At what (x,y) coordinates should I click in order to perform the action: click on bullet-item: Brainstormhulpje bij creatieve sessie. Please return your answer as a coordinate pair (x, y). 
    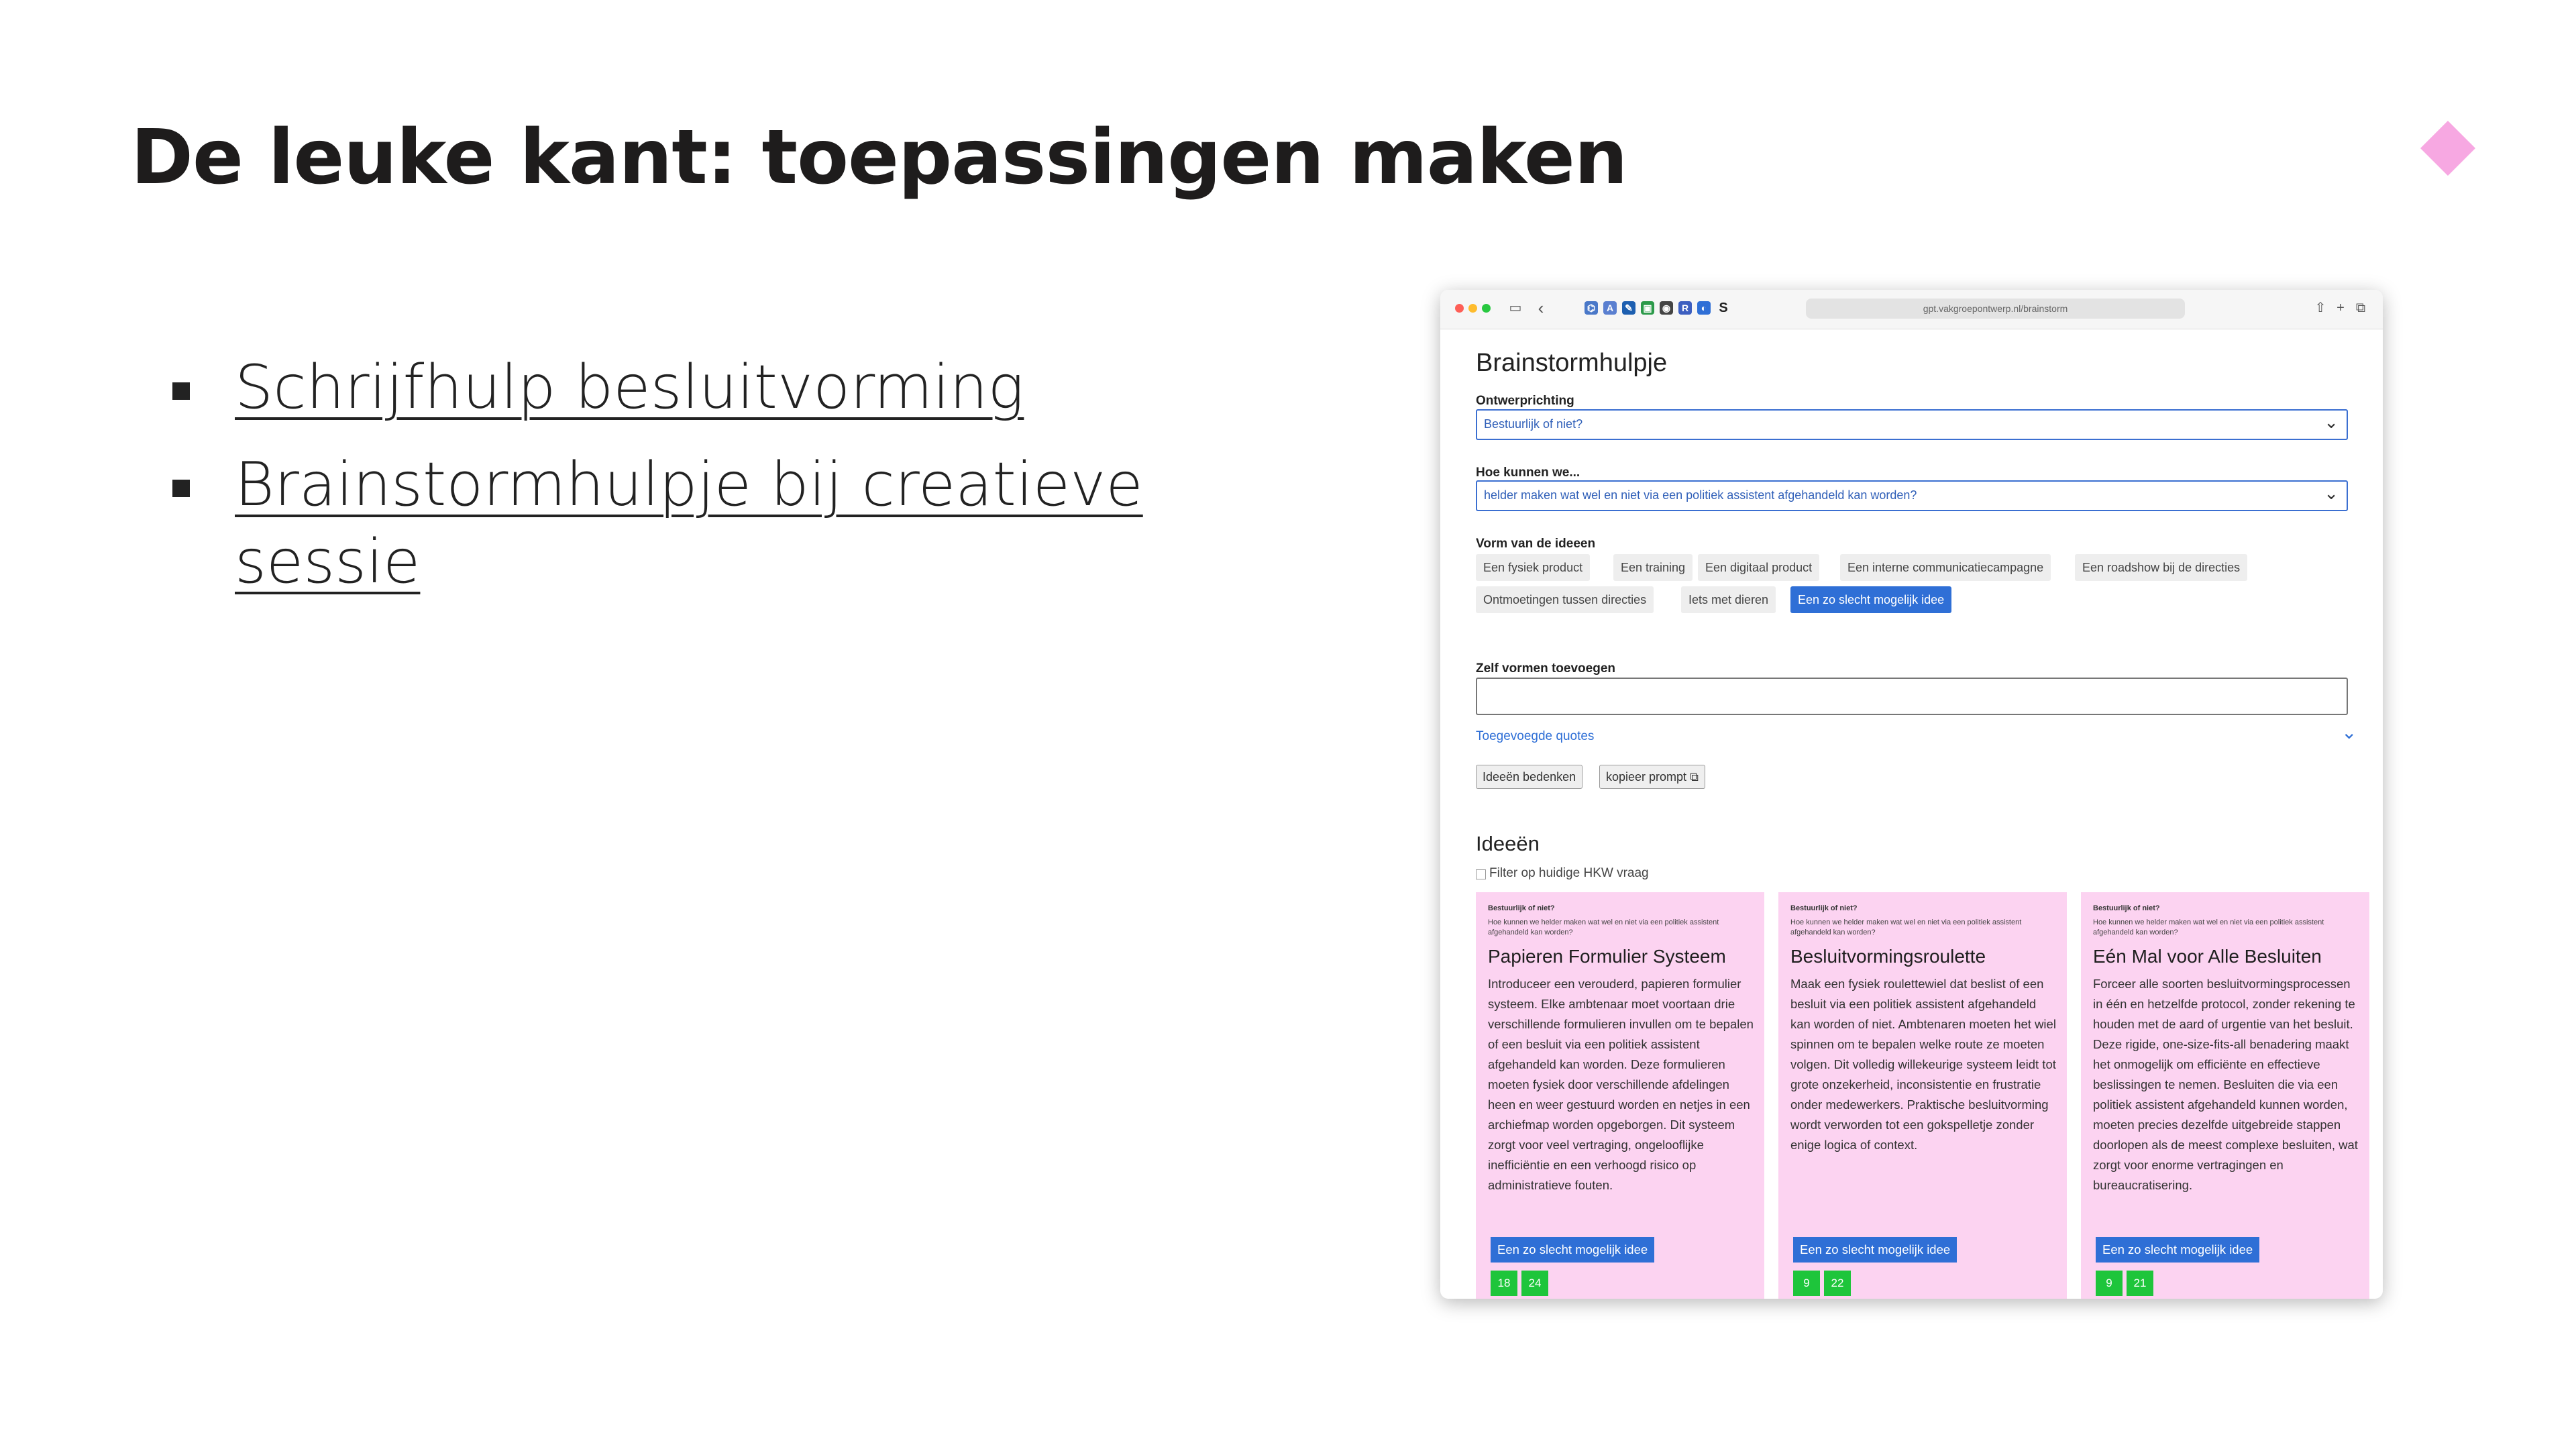
    Looking at the image, I should click on (681, 523).